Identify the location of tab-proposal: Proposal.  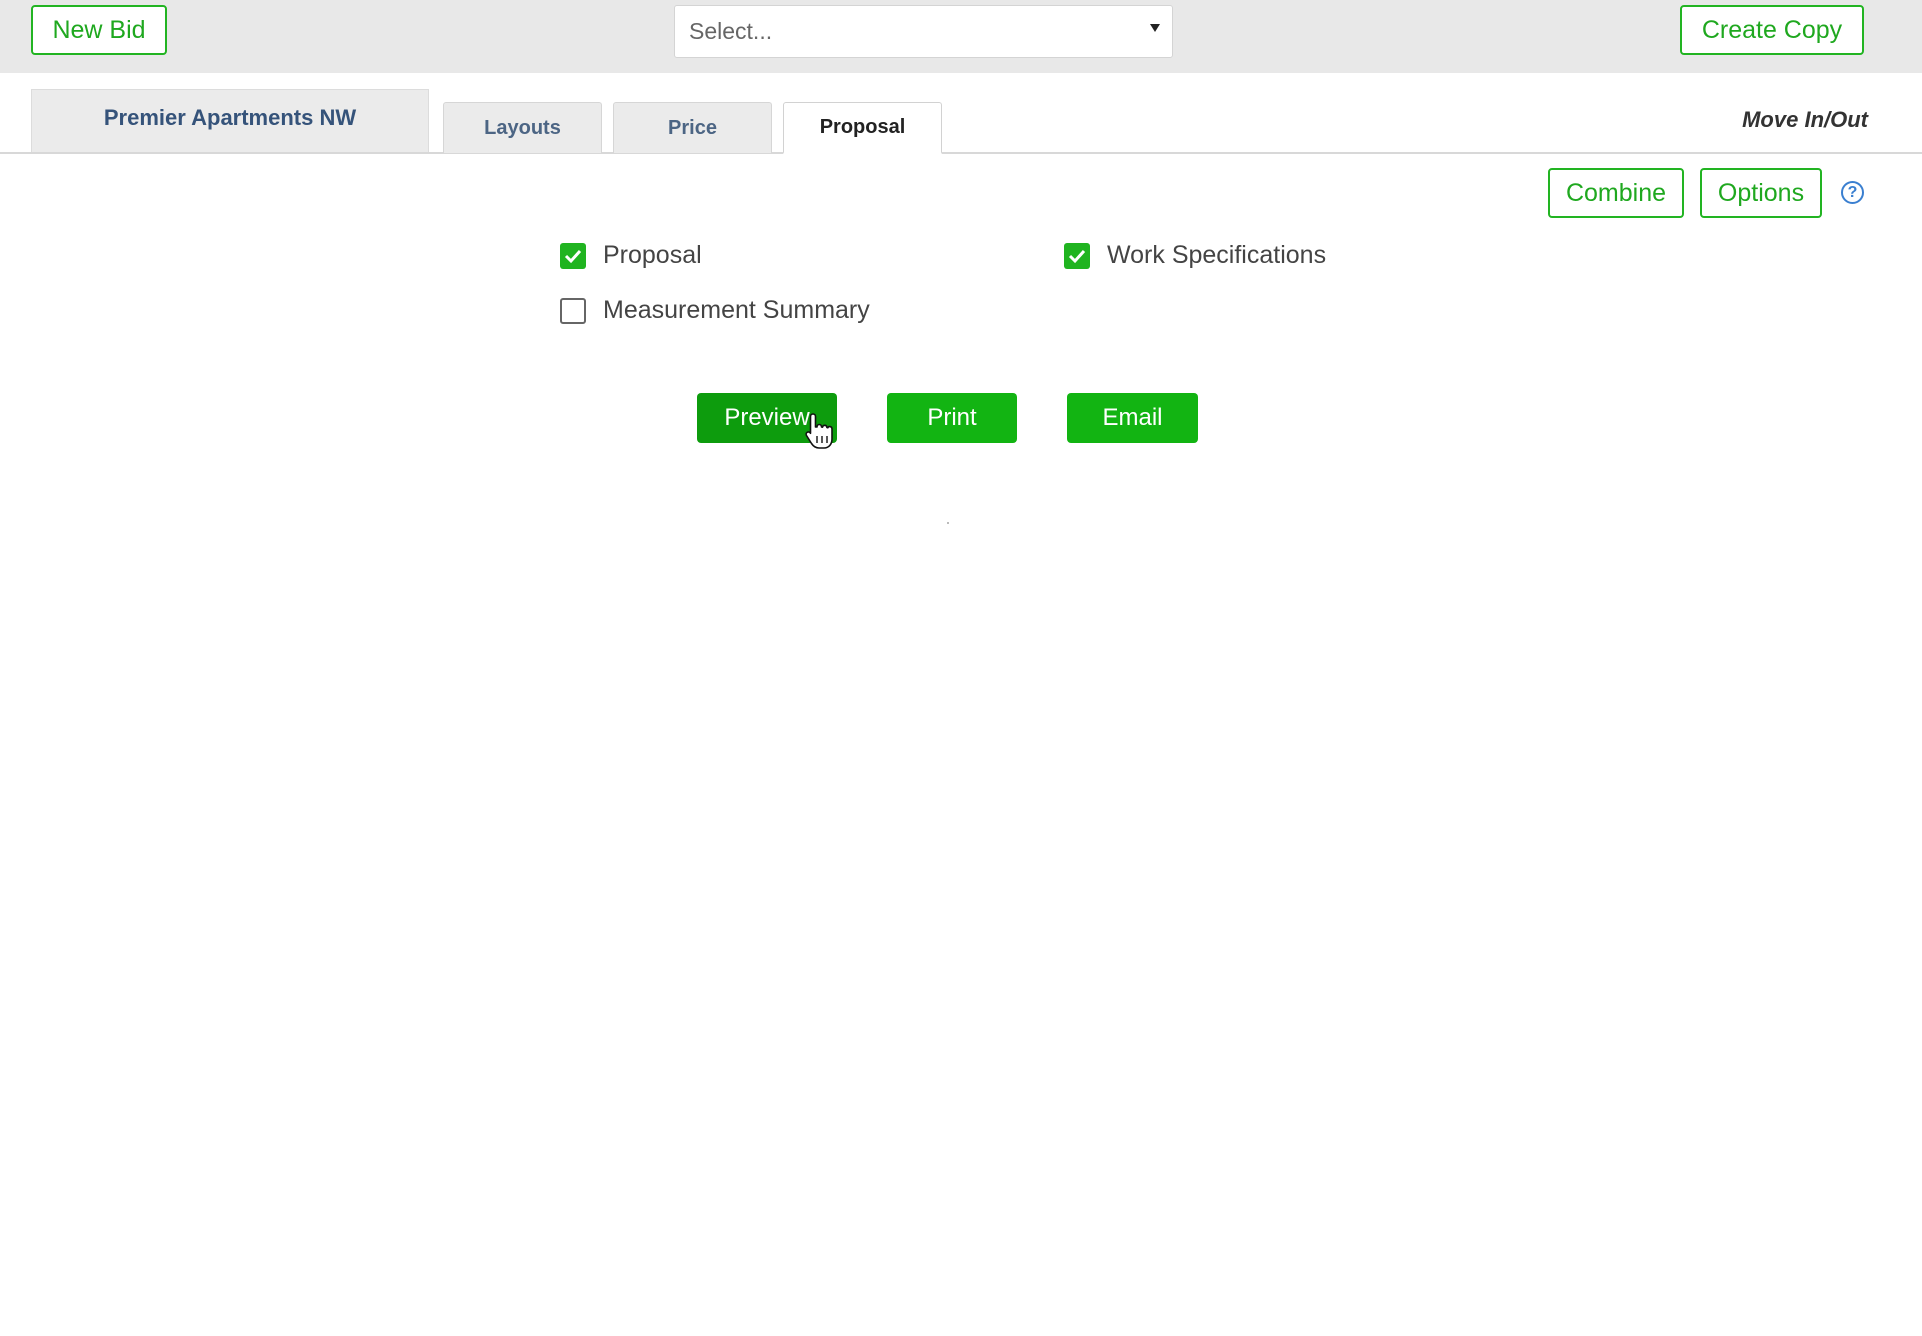
(862, 128).